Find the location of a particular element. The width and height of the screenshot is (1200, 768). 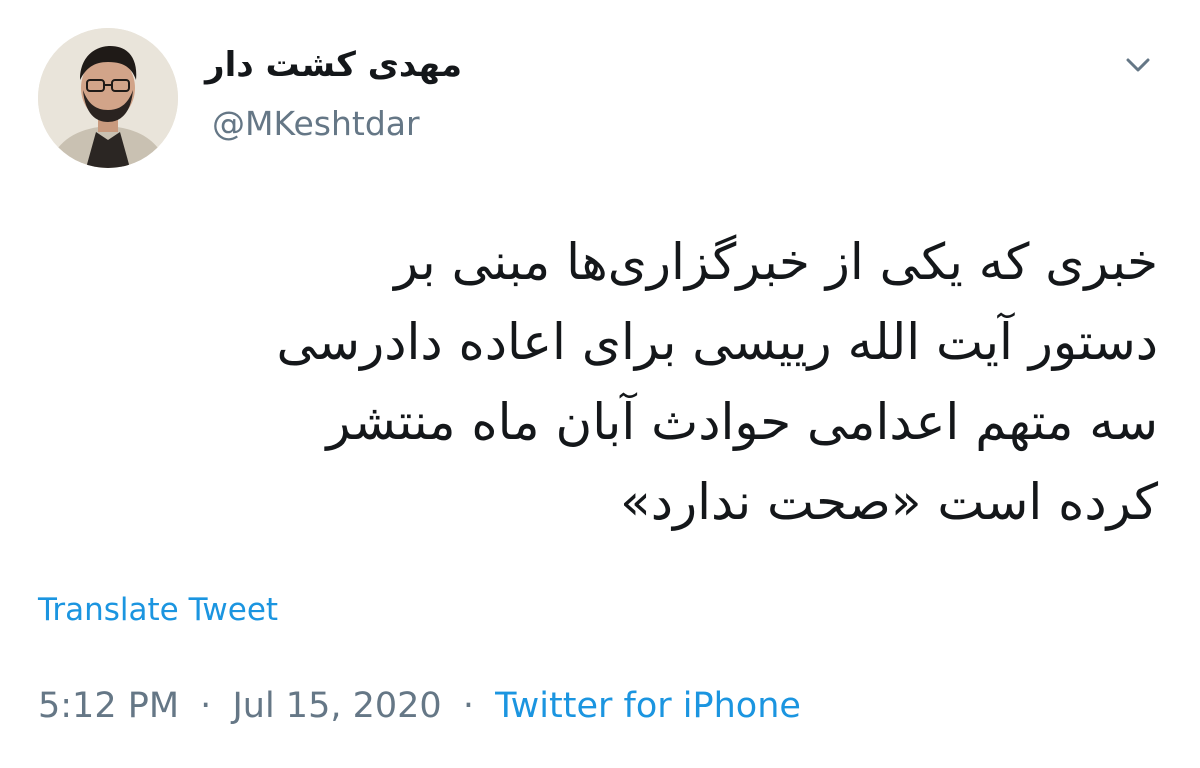

display-name: مهدی کشت دار is located at coordinates (333, 65).